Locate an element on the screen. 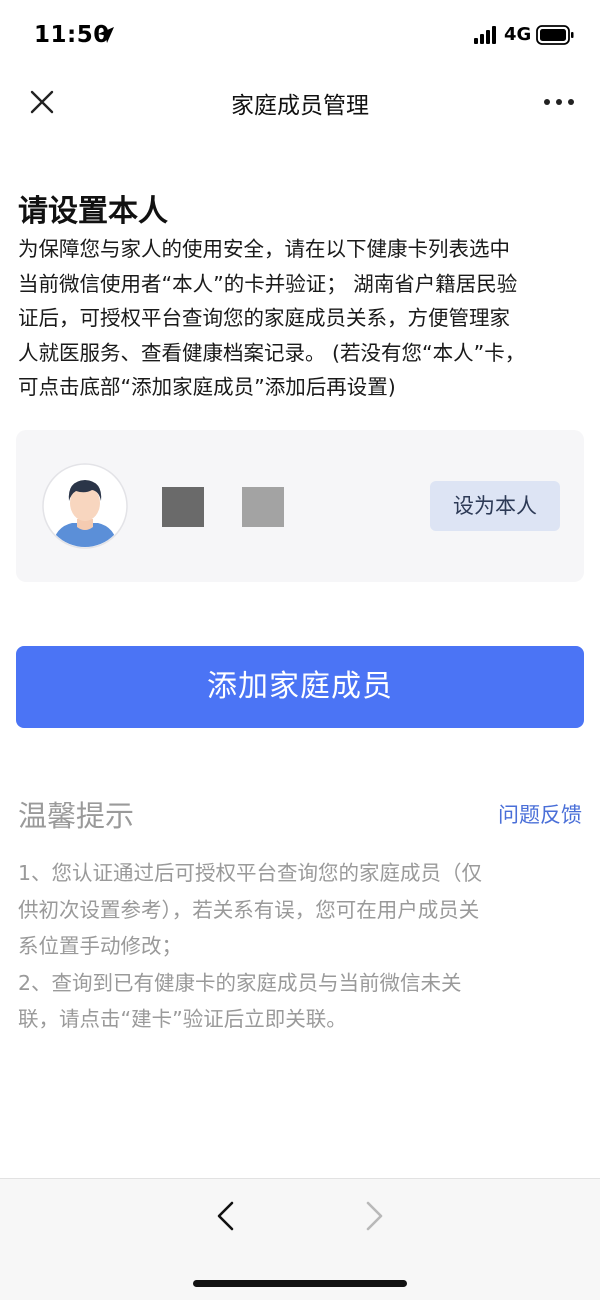  section-heading: 请设置本人 is located at coordinates (93, 211).